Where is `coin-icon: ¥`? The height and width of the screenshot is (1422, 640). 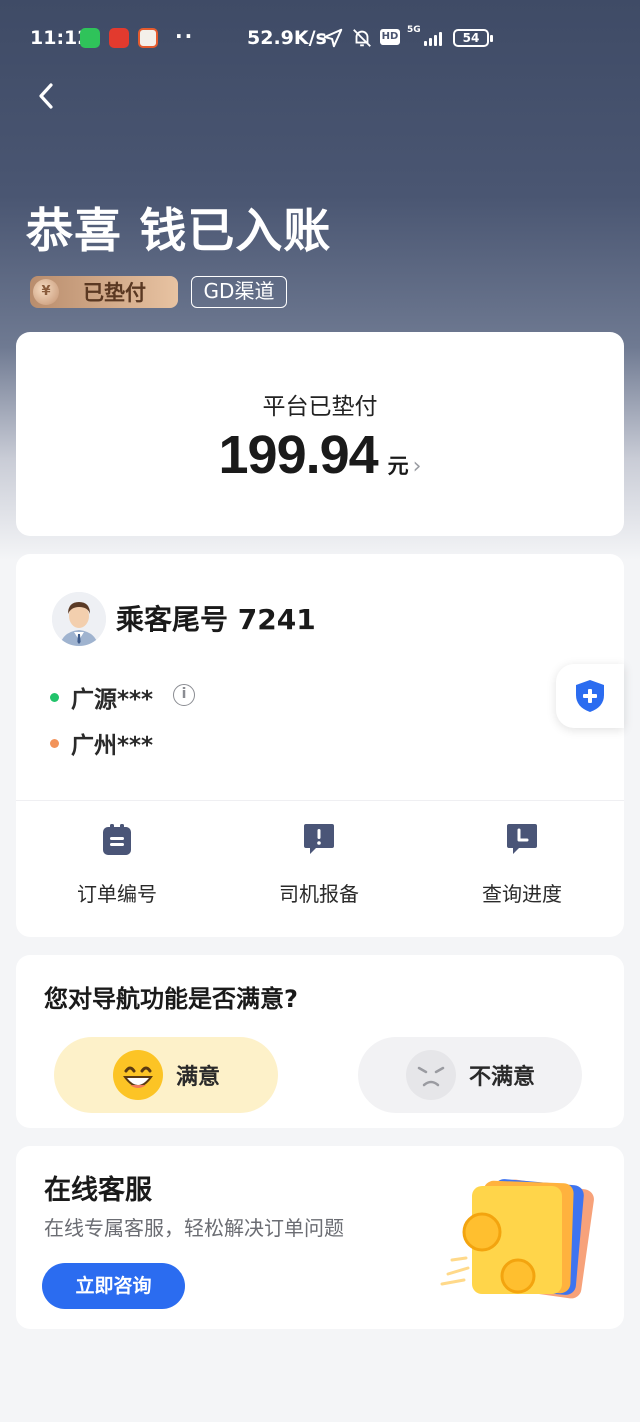 coin-icon: ¥ is located at coordinates (46, 292).